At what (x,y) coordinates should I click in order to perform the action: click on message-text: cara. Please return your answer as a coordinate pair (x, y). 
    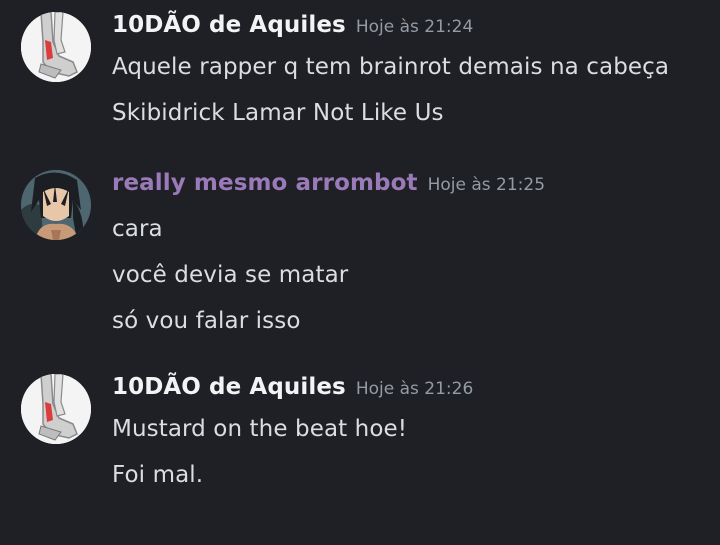
    Looking at the image, I should click on (137, 229).